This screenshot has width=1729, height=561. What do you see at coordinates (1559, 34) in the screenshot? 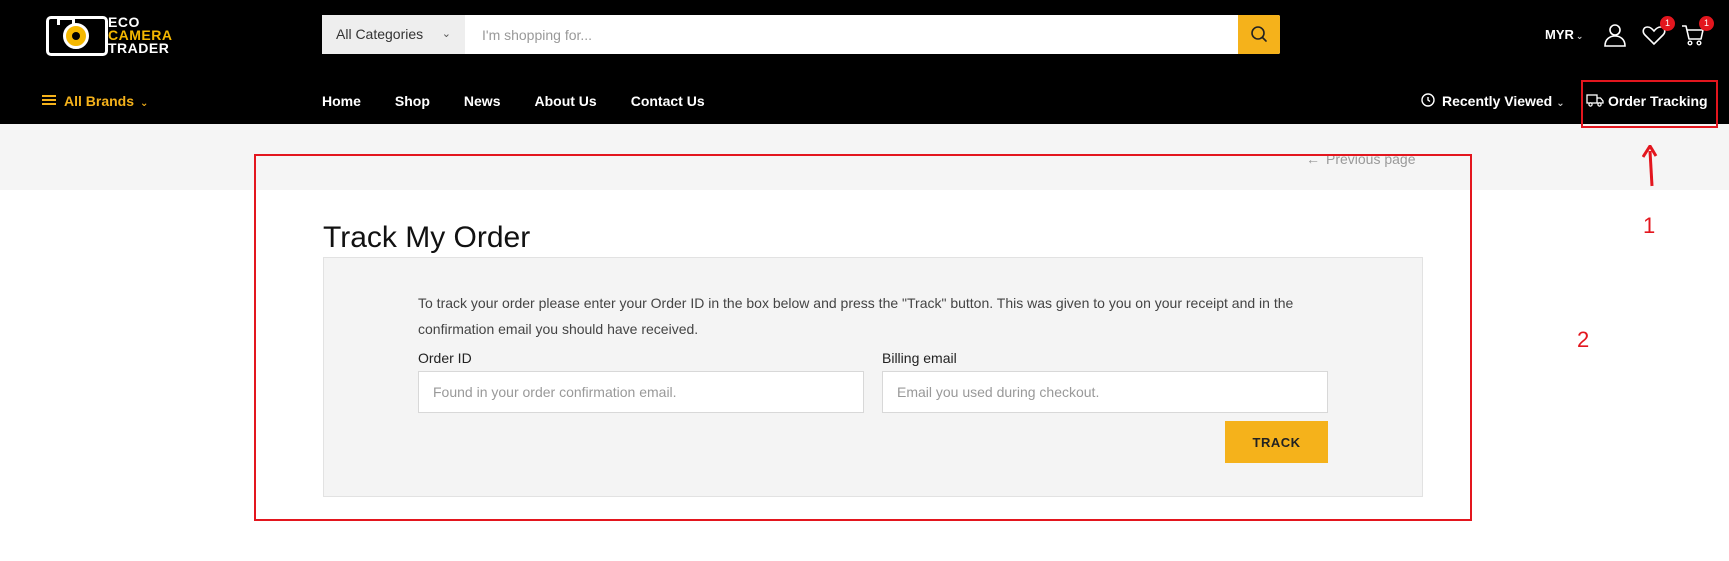
I see `currency-label: MYR` at bounding box center [1559, 34].